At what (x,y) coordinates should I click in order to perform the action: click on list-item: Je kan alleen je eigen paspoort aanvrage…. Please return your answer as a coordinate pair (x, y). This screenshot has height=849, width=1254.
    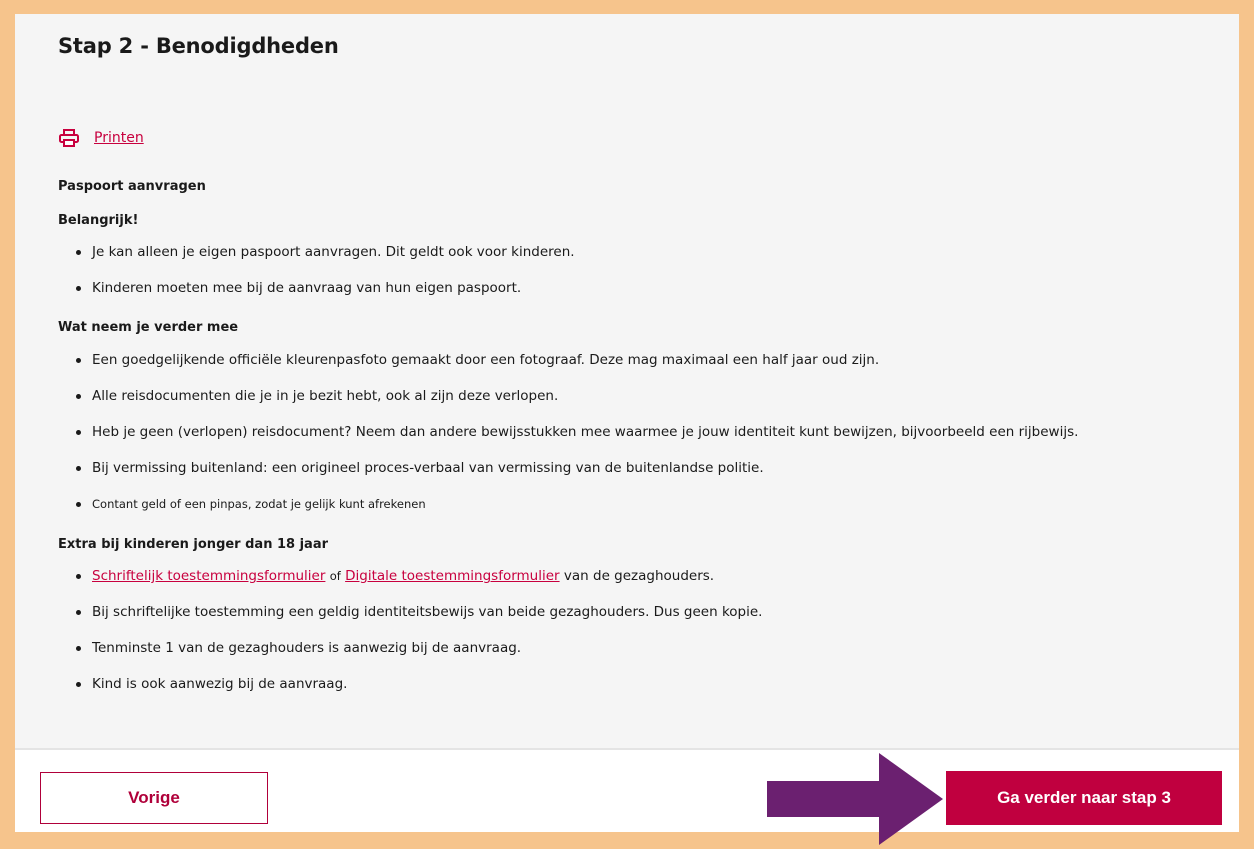
    Looking at the image, I should click on (316, 260).